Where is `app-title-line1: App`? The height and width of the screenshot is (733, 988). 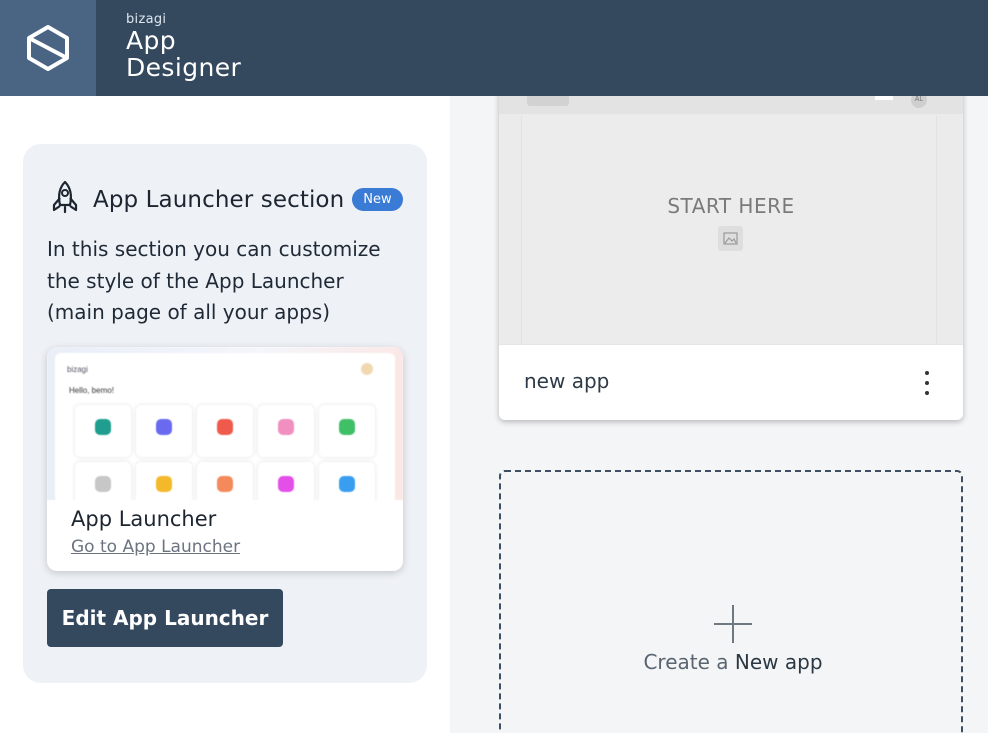 app-title-line1: App is located at coordinates (151, 40).